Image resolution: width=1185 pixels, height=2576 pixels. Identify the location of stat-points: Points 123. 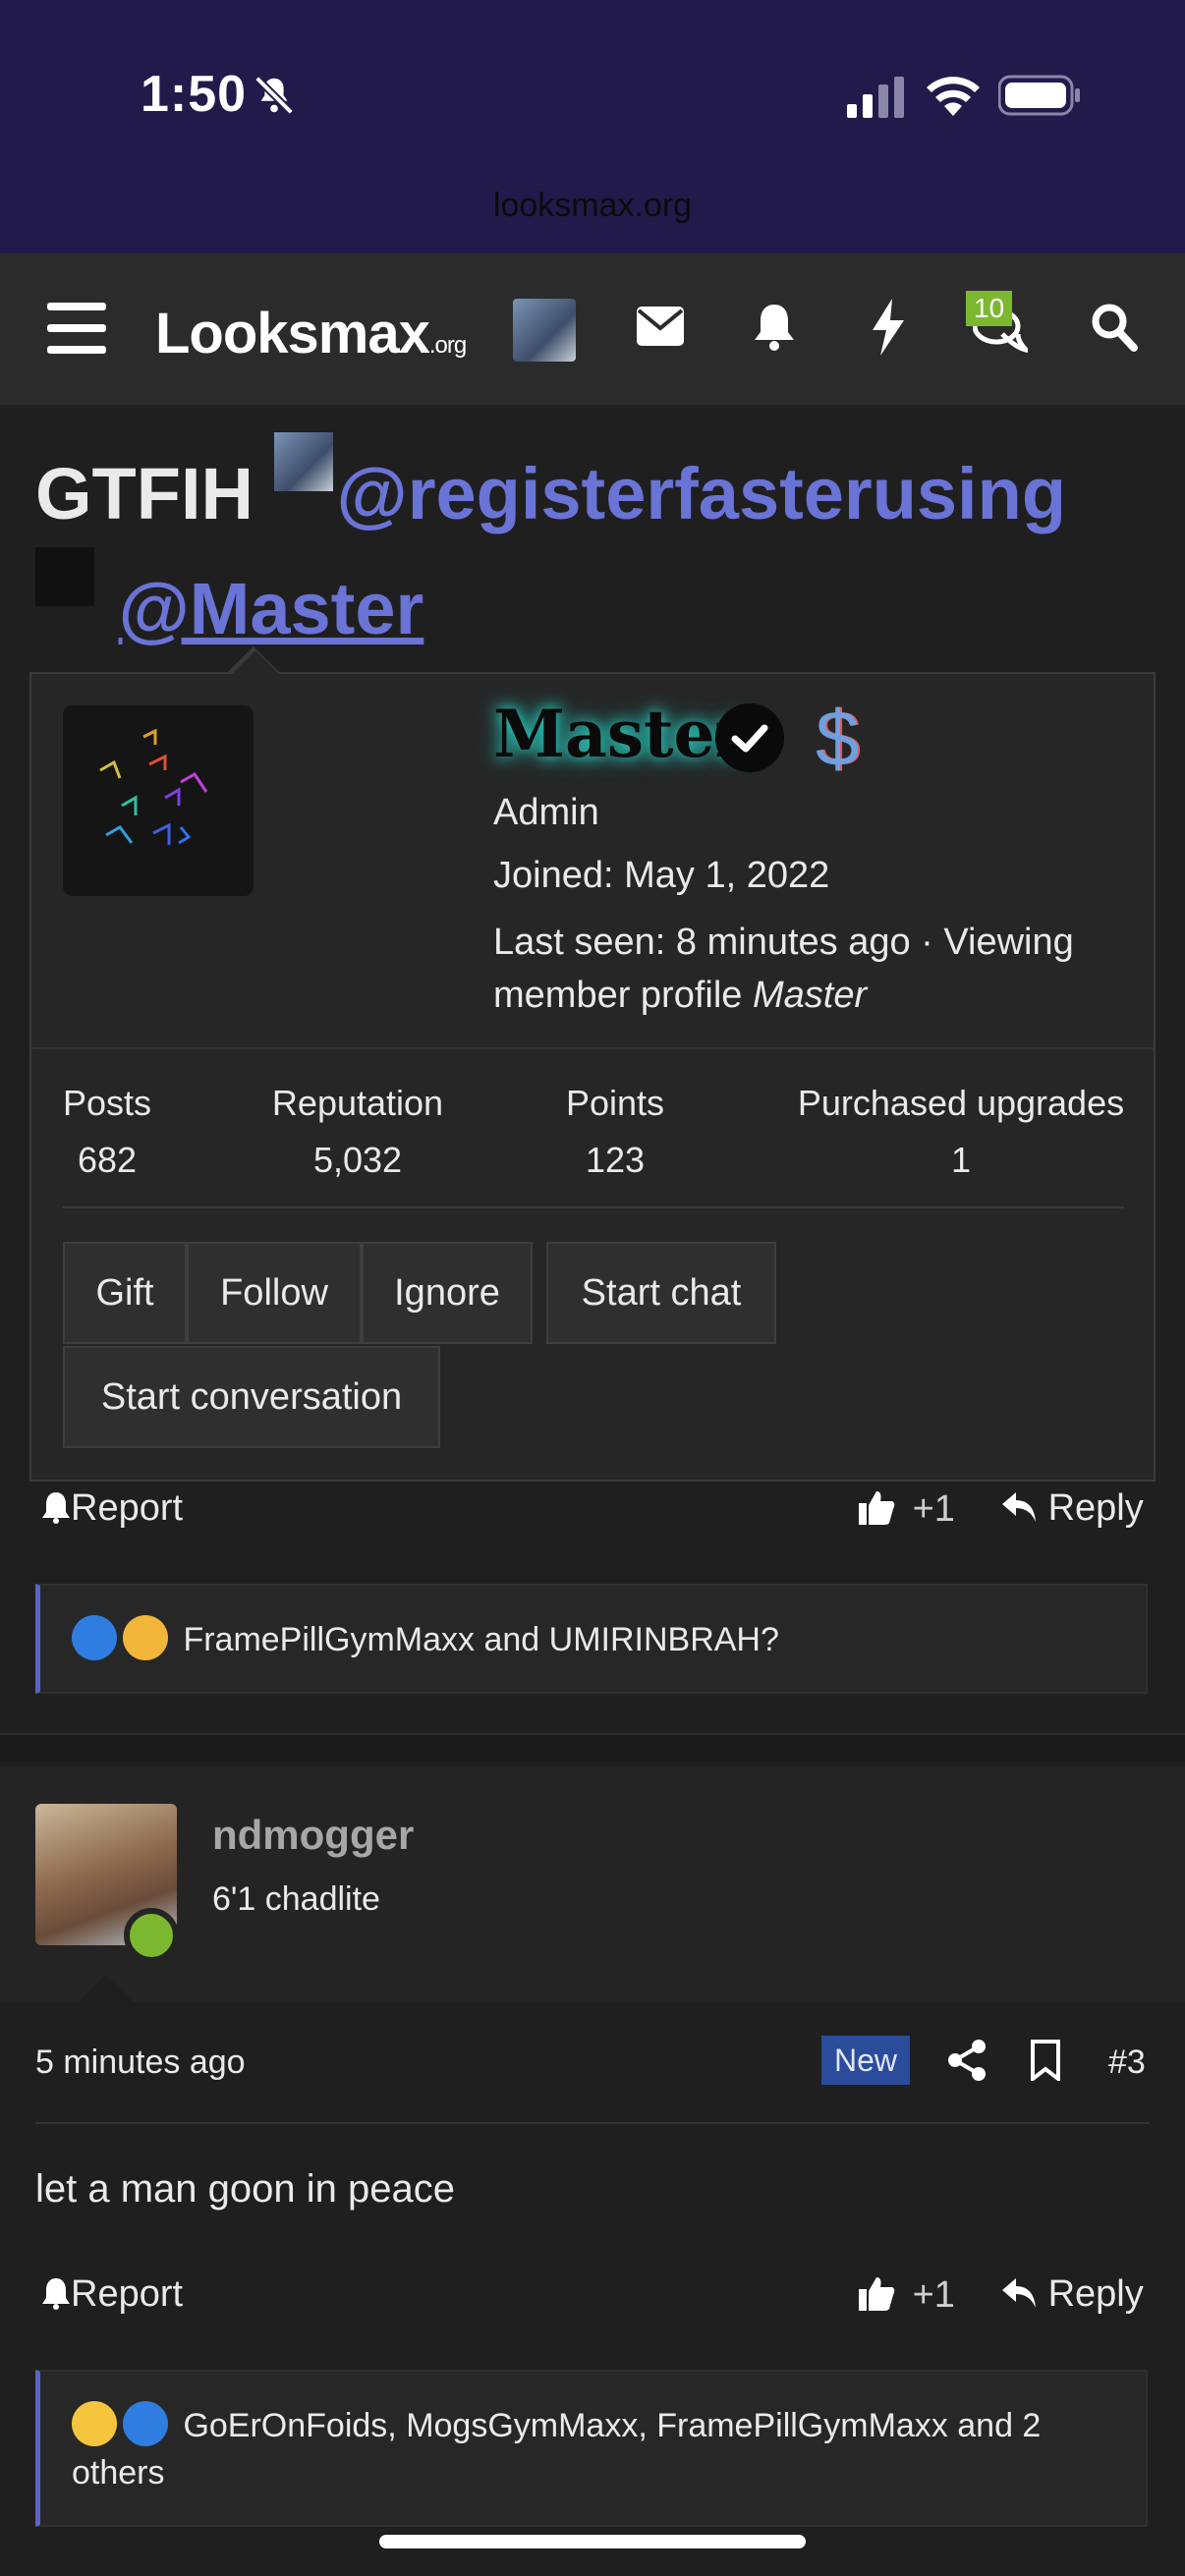
(615, 1132).